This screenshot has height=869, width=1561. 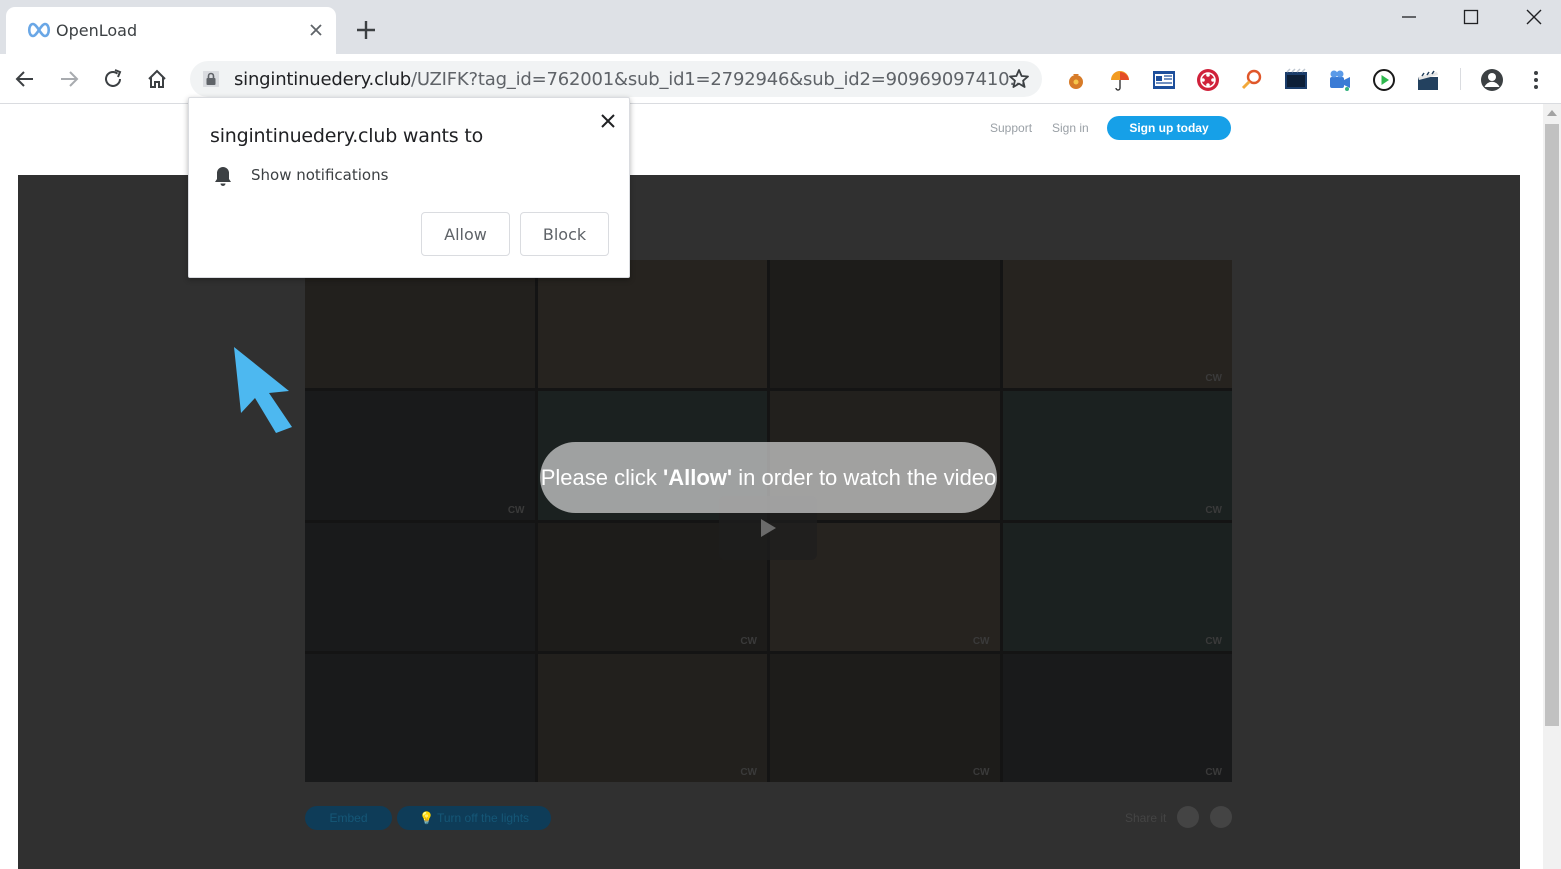 I want to click on twitter-share-icon, so click(x=1188, y=817).